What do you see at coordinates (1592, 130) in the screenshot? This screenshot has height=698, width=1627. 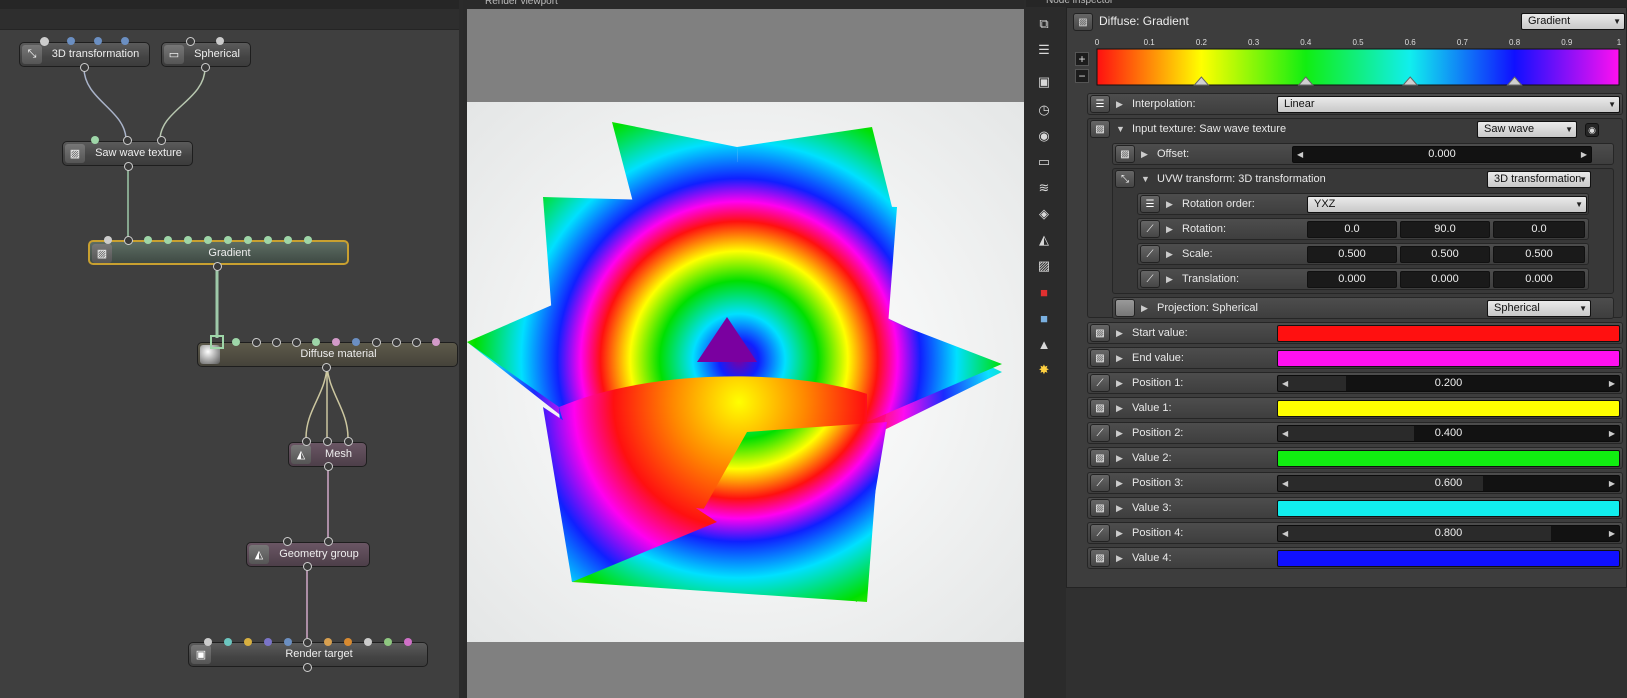 I see `eye-icon: ◉` at bounding box center [1592, 130].